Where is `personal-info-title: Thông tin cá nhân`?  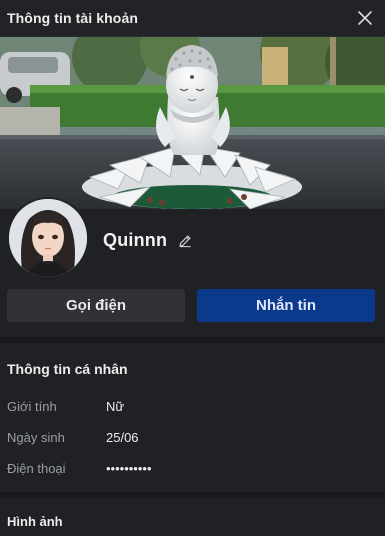 personal-info-title: Thông tin cá nhân is located at coordinates (67, 369).